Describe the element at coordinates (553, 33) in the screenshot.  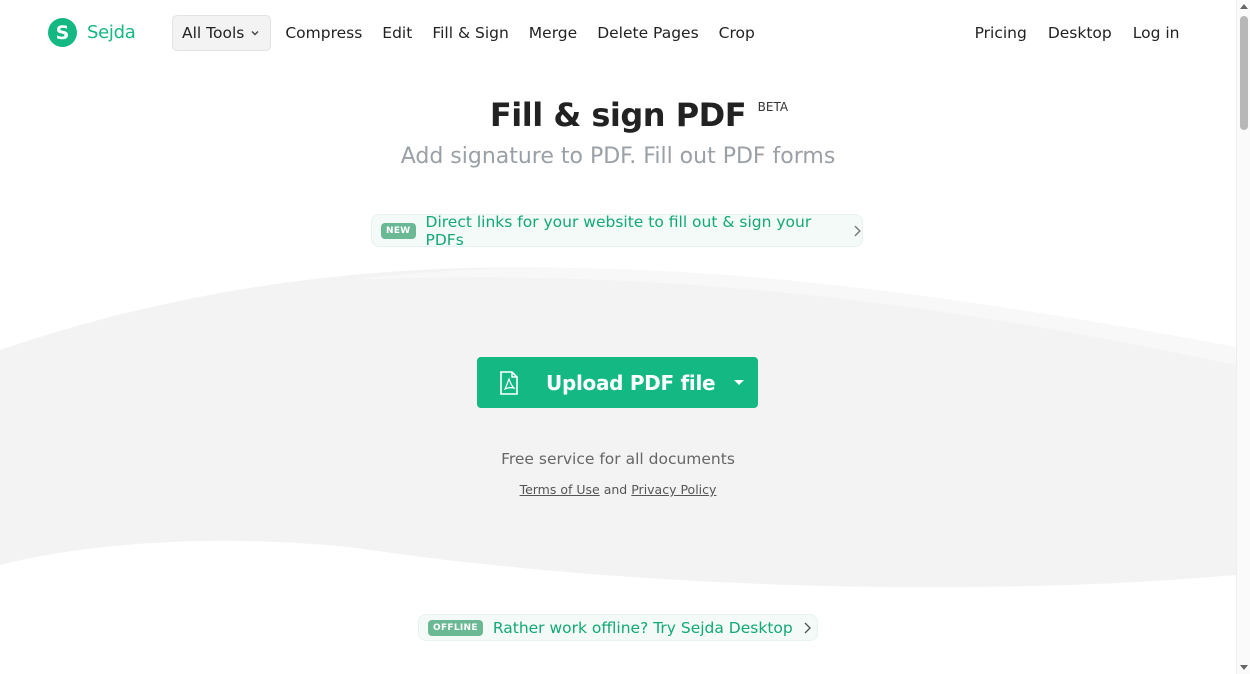
I see `nav-merge: Merge` at that location.